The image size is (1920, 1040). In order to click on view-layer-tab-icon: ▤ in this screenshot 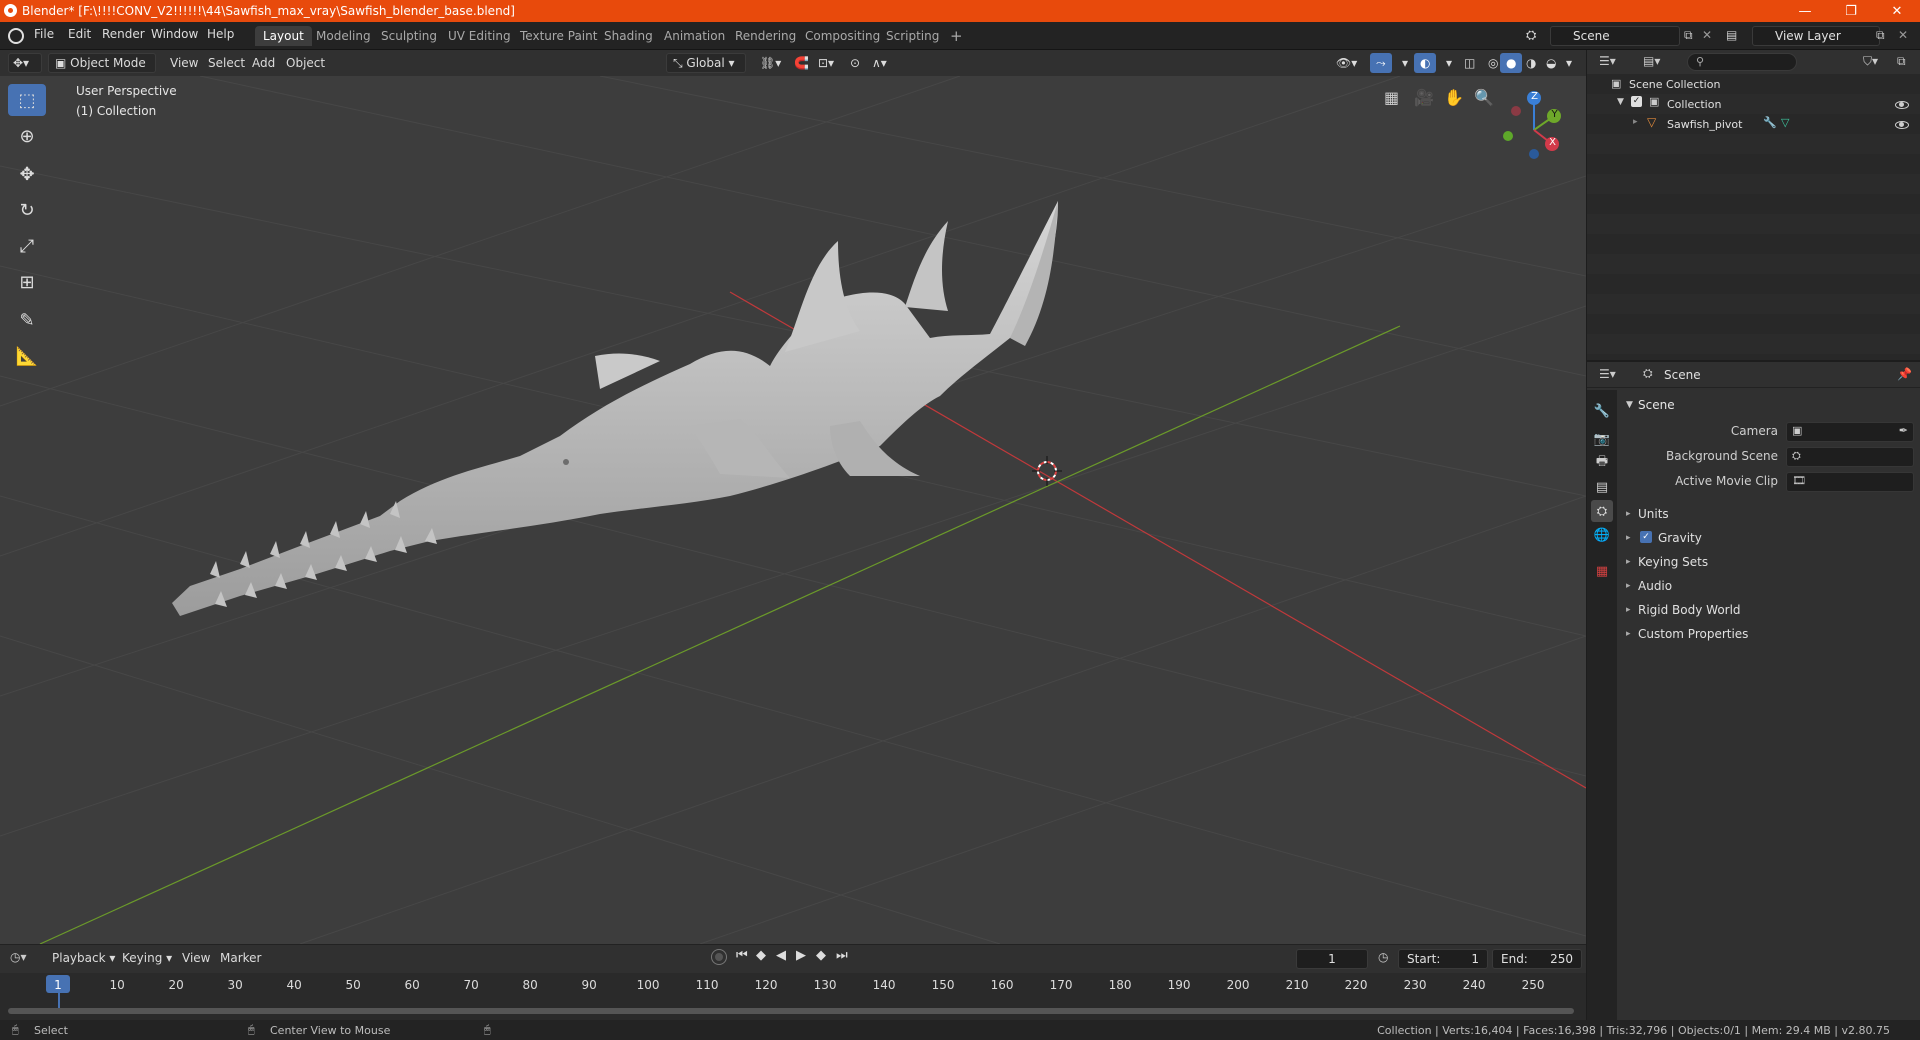, I will do `click(1602, 487)`.